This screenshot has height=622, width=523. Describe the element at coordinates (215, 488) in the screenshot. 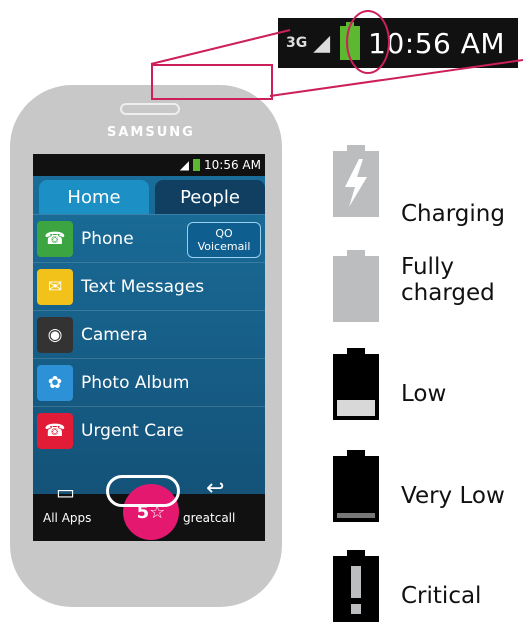

I see `back-icon: ↩` at that location.